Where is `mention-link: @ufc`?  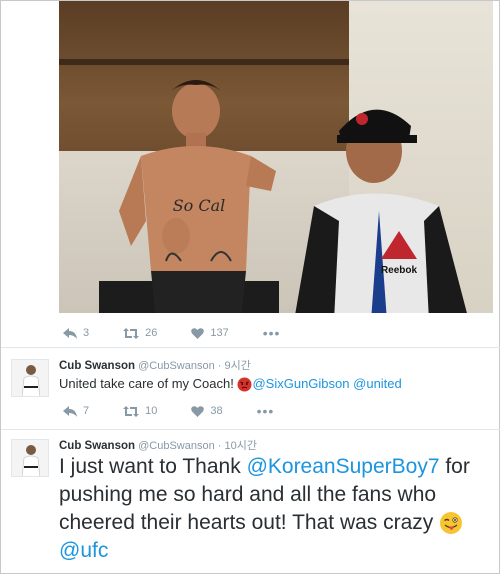 mention-link: @ufc is located at coordinates (83, 550).